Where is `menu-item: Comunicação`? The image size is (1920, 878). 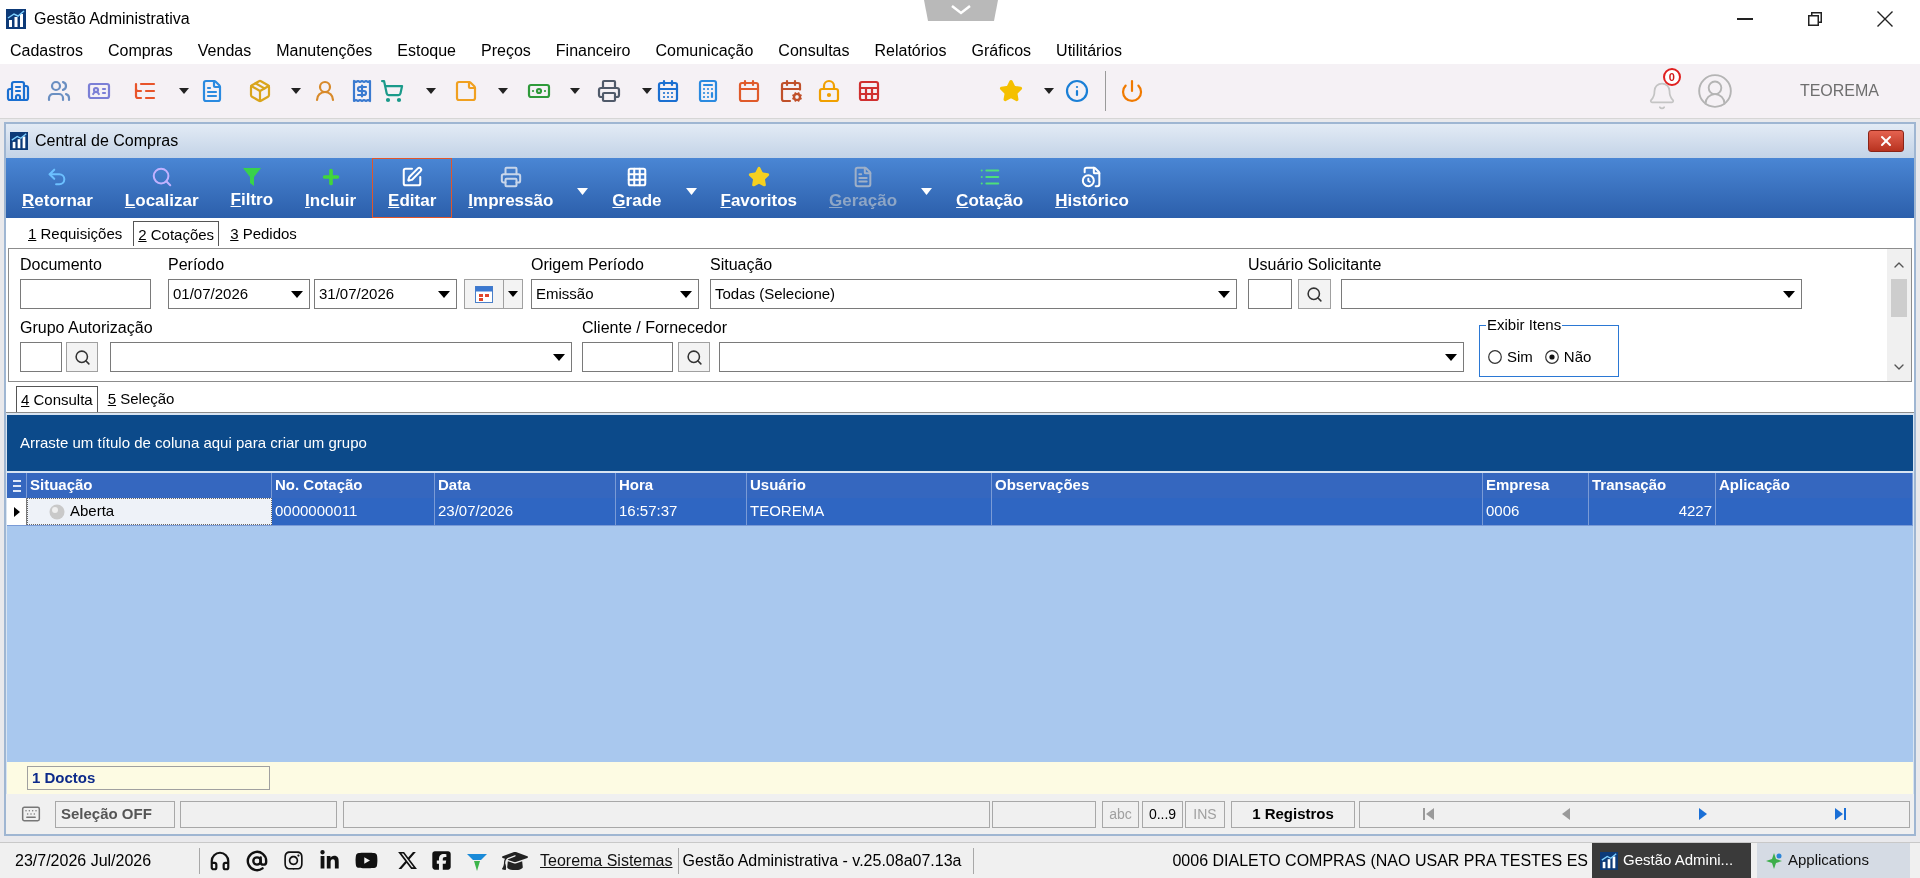
menu-item: Comunicação is located at coordinates (704, 50).